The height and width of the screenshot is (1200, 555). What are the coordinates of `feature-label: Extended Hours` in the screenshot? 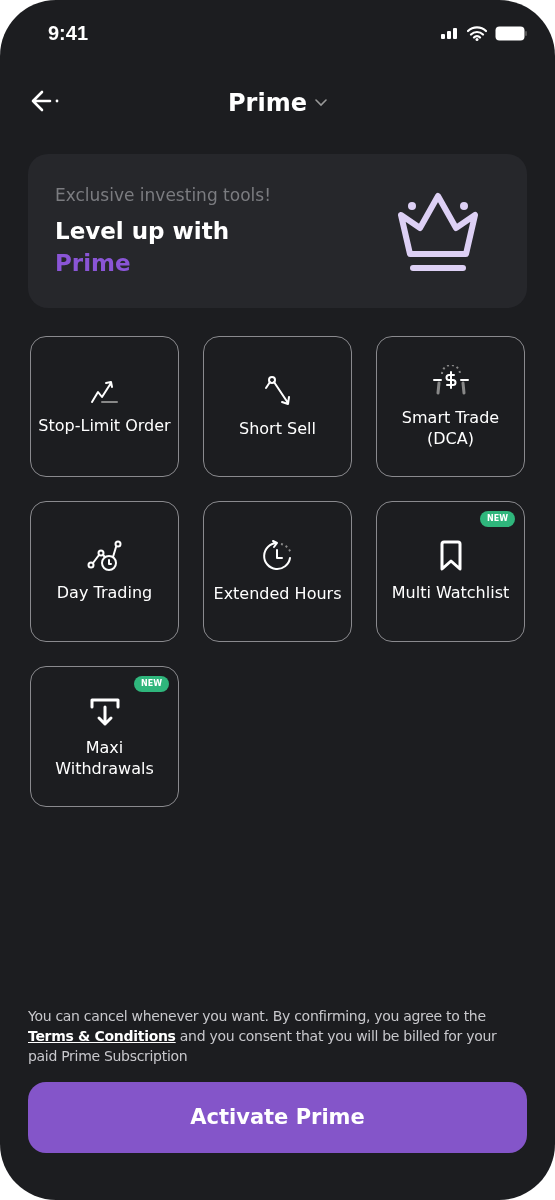 It's located at (277, 593).